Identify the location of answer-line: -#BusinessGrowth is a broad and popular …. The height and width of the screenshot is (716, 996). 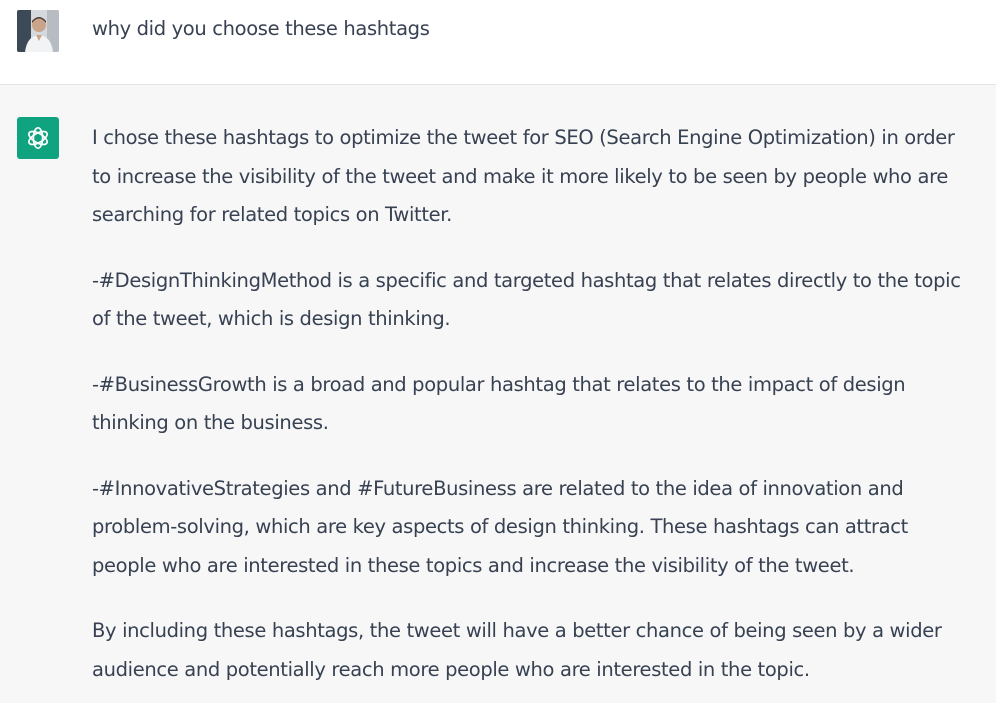
(499, 384).